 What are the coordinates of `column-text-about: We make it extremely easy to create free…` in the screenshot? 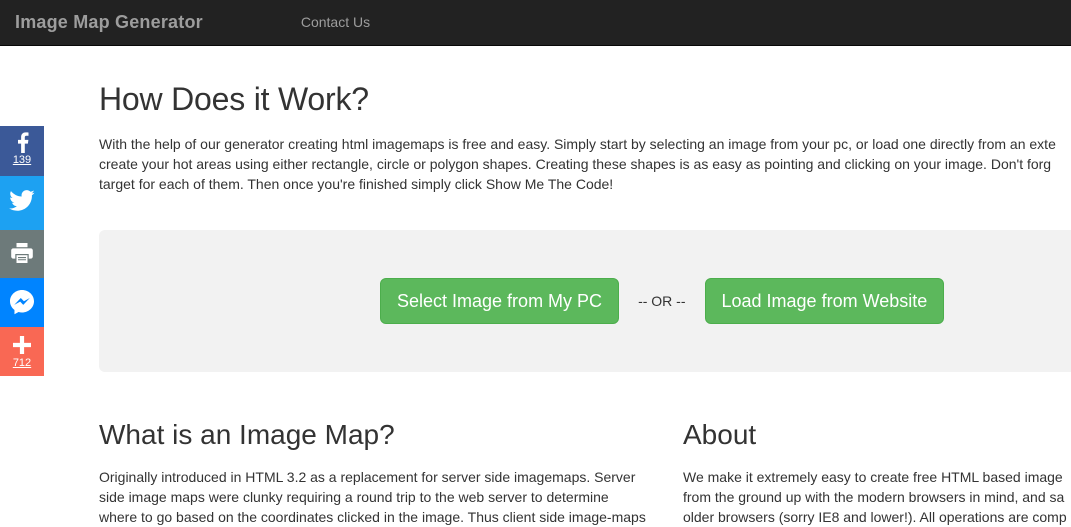 It's located at (877, 489).